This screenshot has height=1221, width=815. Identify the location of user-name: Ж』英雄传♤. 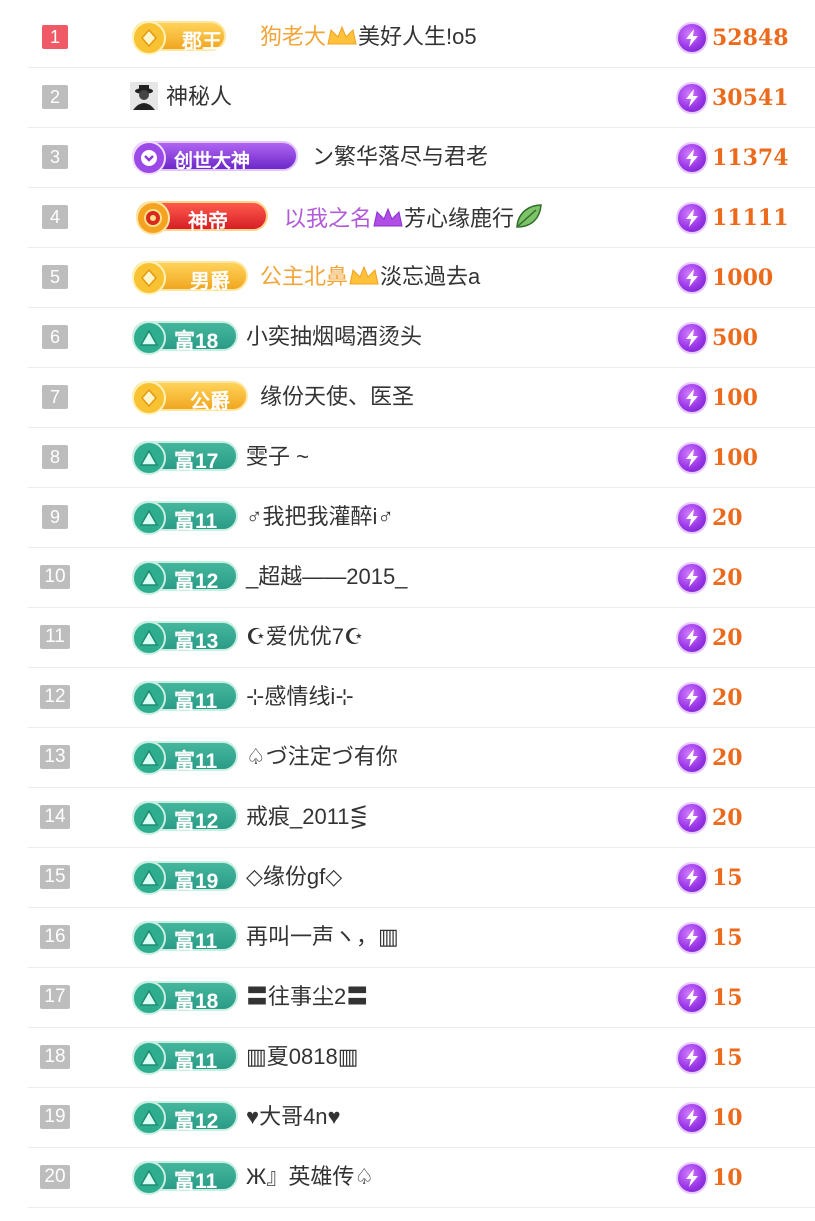
(310, 1177).